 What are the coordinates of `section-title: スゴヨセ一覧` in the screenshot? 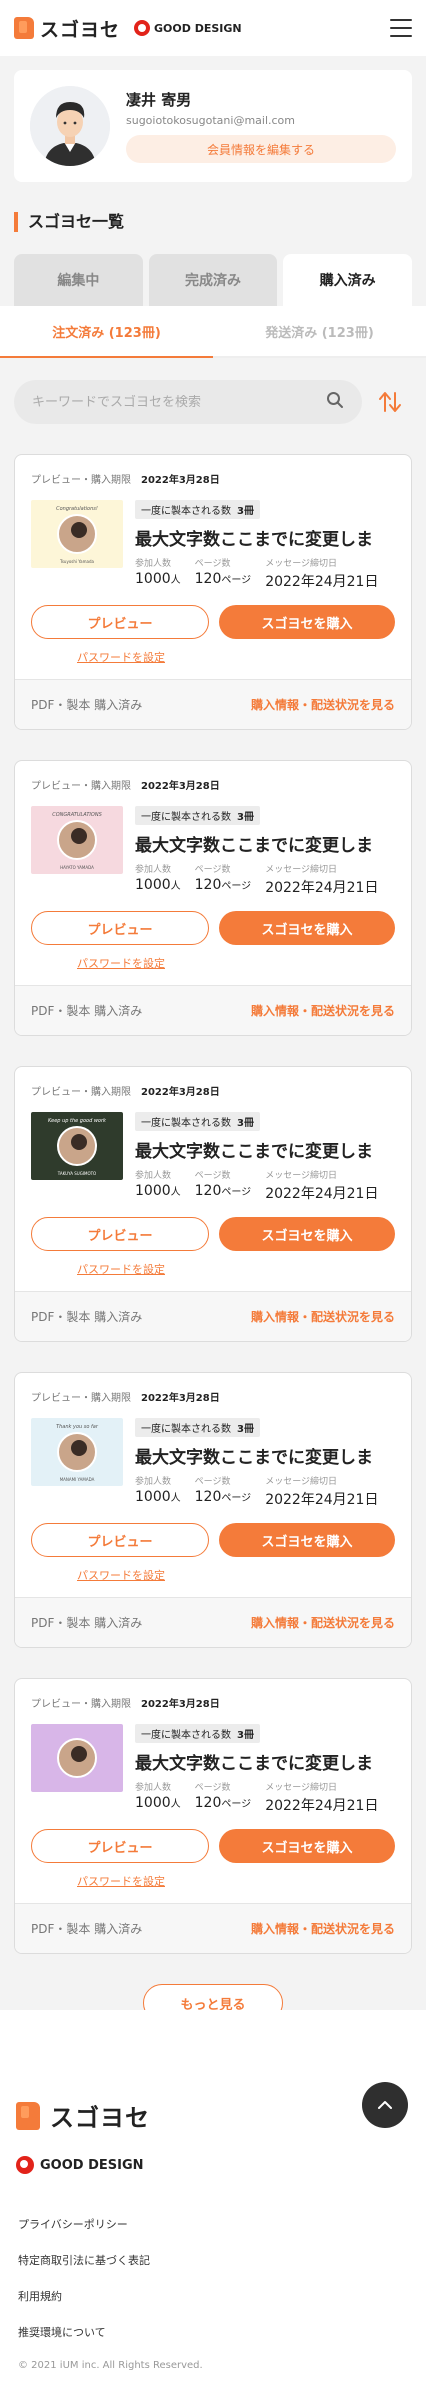 It's located at (213, 222).